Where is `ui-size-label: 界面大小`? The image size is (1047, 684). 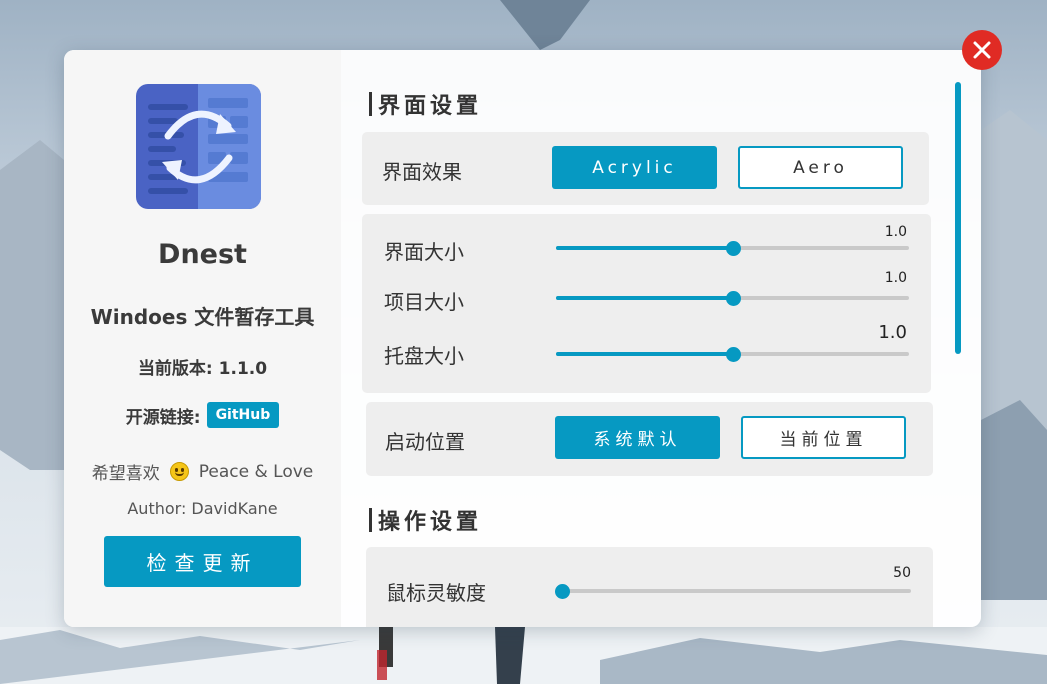 ui-size-label: 界面大小 is located at coordinates (424, 252).